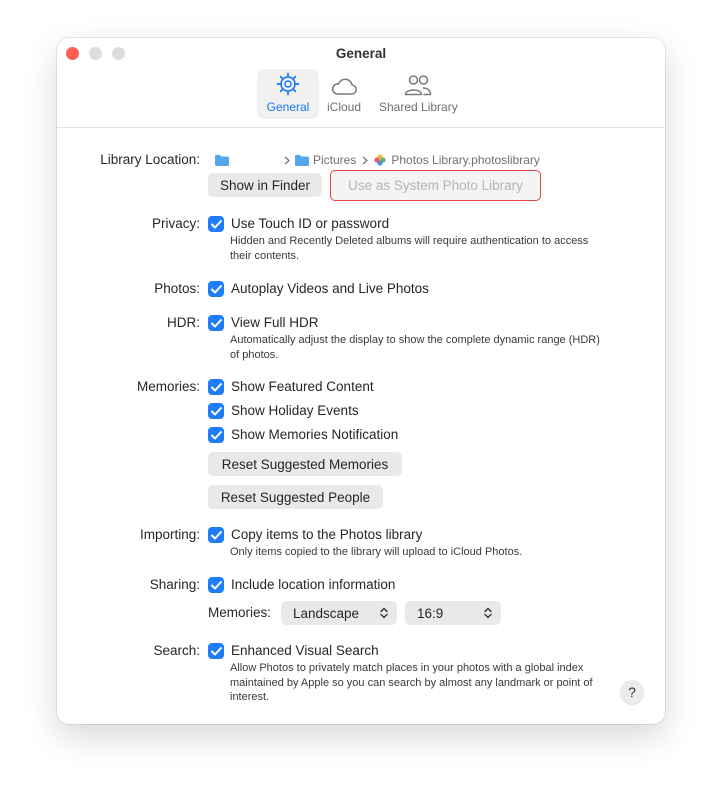  I want to click on autoplay-checkbox, so click(216, 289).